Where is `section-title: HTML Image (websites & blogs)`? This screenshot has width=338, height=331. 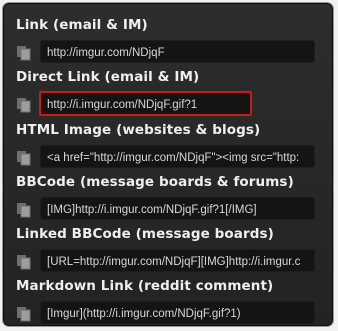 section-title: HTML Image (websites & blogs) is located at coordinates (138, 130).